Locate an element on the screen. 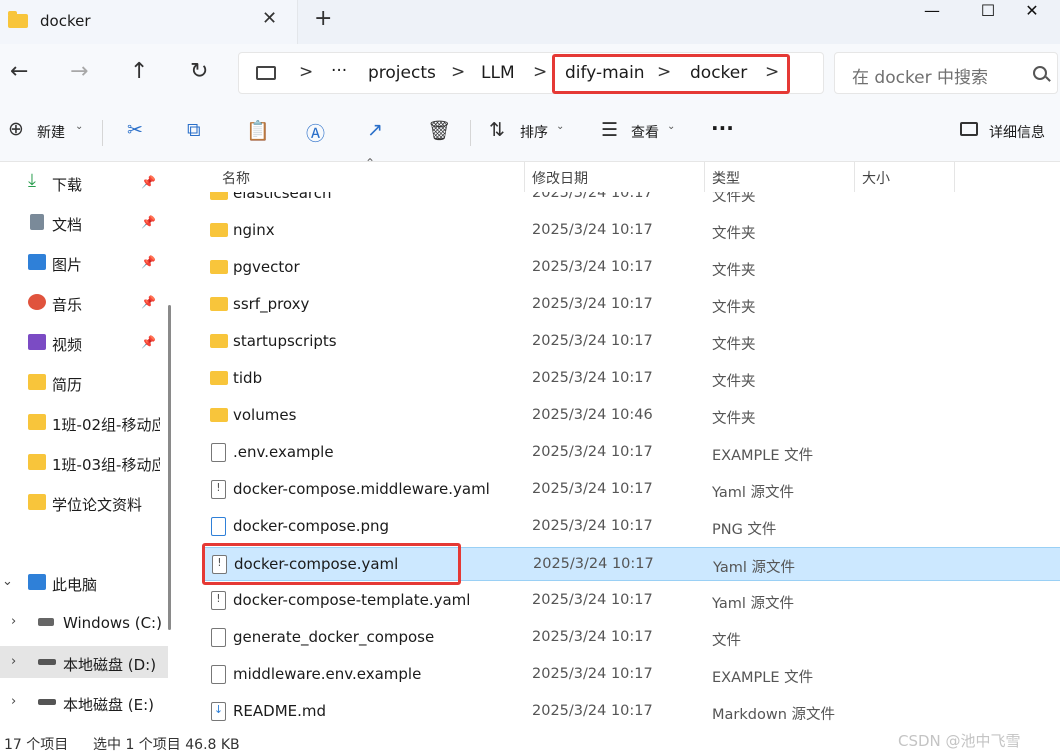  file-row: pgvector 2025/3/24 10:17 文件夹 is located at coordinates (631, 268).